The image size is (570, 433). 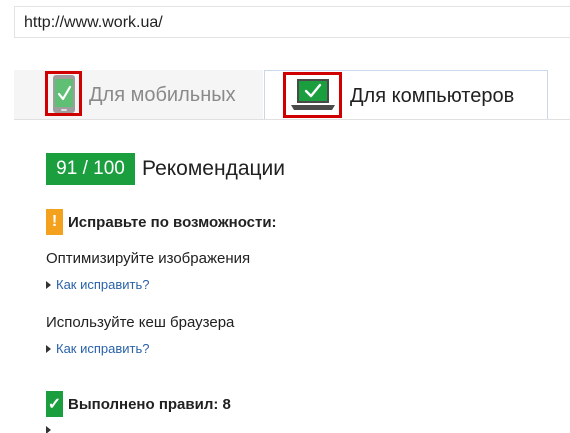 What do you see at coordinates (292, 119) in the screenshot?
I see `tab-divider` at bounding box center [292, 119].